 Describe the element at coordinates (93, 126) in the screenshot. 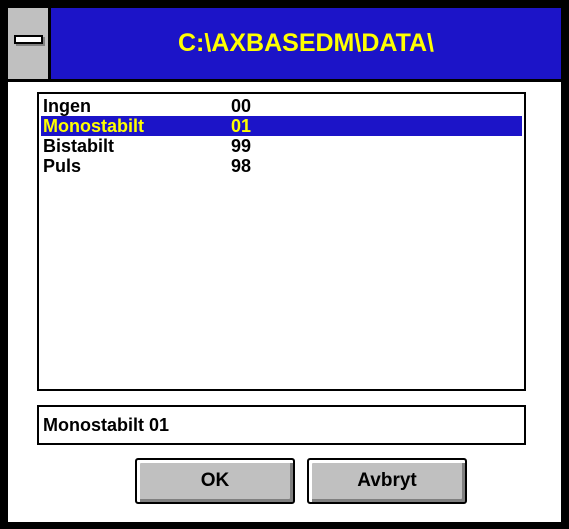

I see `list-item-name: Monostabilt` at that location.